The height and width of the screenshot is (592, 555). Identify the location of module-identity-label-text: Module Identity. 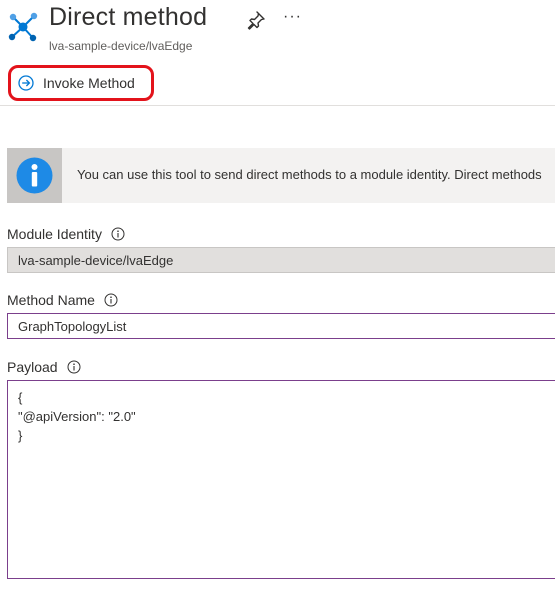
(54, 234).